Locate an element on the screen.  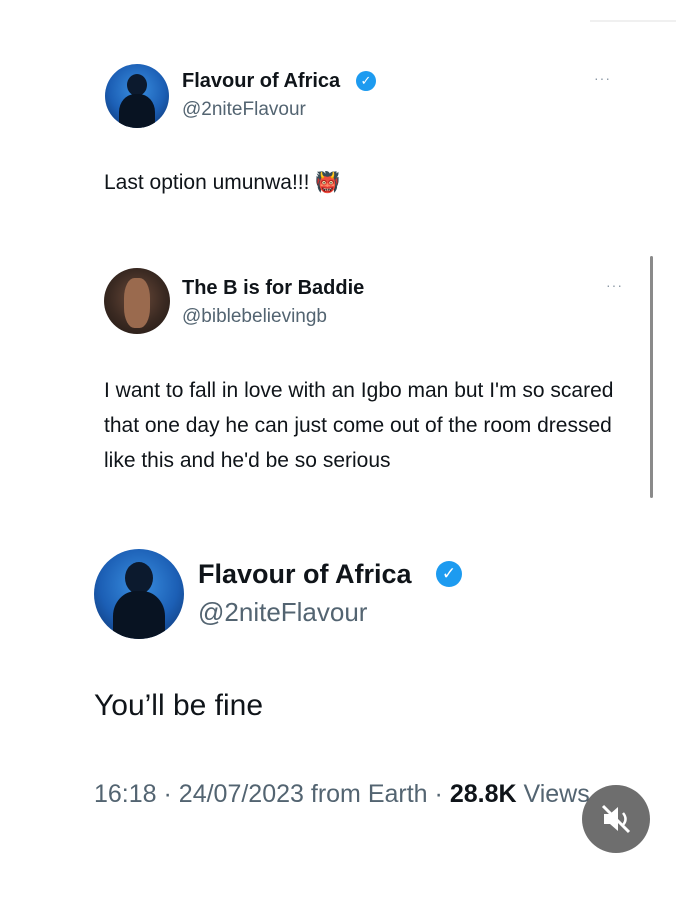
divider is located at coordinates (633, 21).